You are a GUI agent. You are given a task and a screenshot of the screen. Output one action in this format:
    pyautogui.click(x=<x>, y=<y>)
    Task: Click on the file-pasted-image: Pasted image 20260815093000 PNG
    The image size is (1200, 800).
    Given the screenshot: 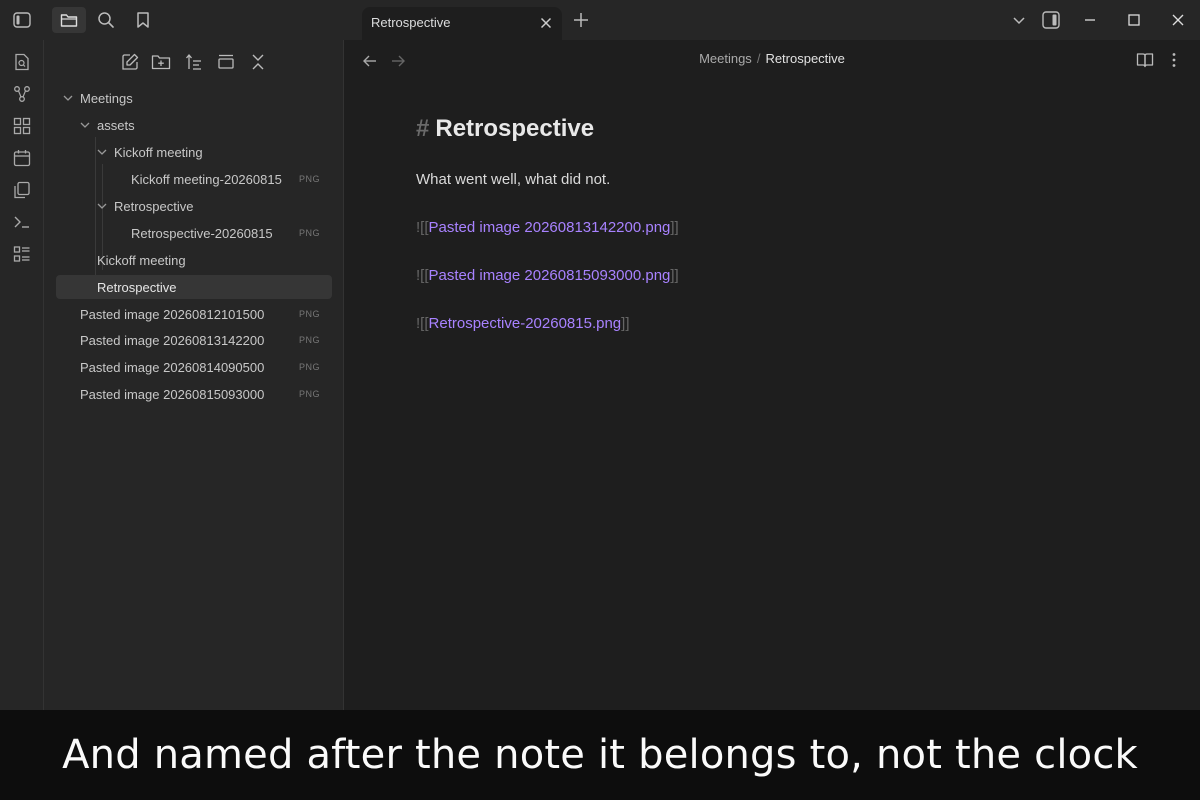 What is the action you would take?
    pyautogui.click(x=194, y=394)
    